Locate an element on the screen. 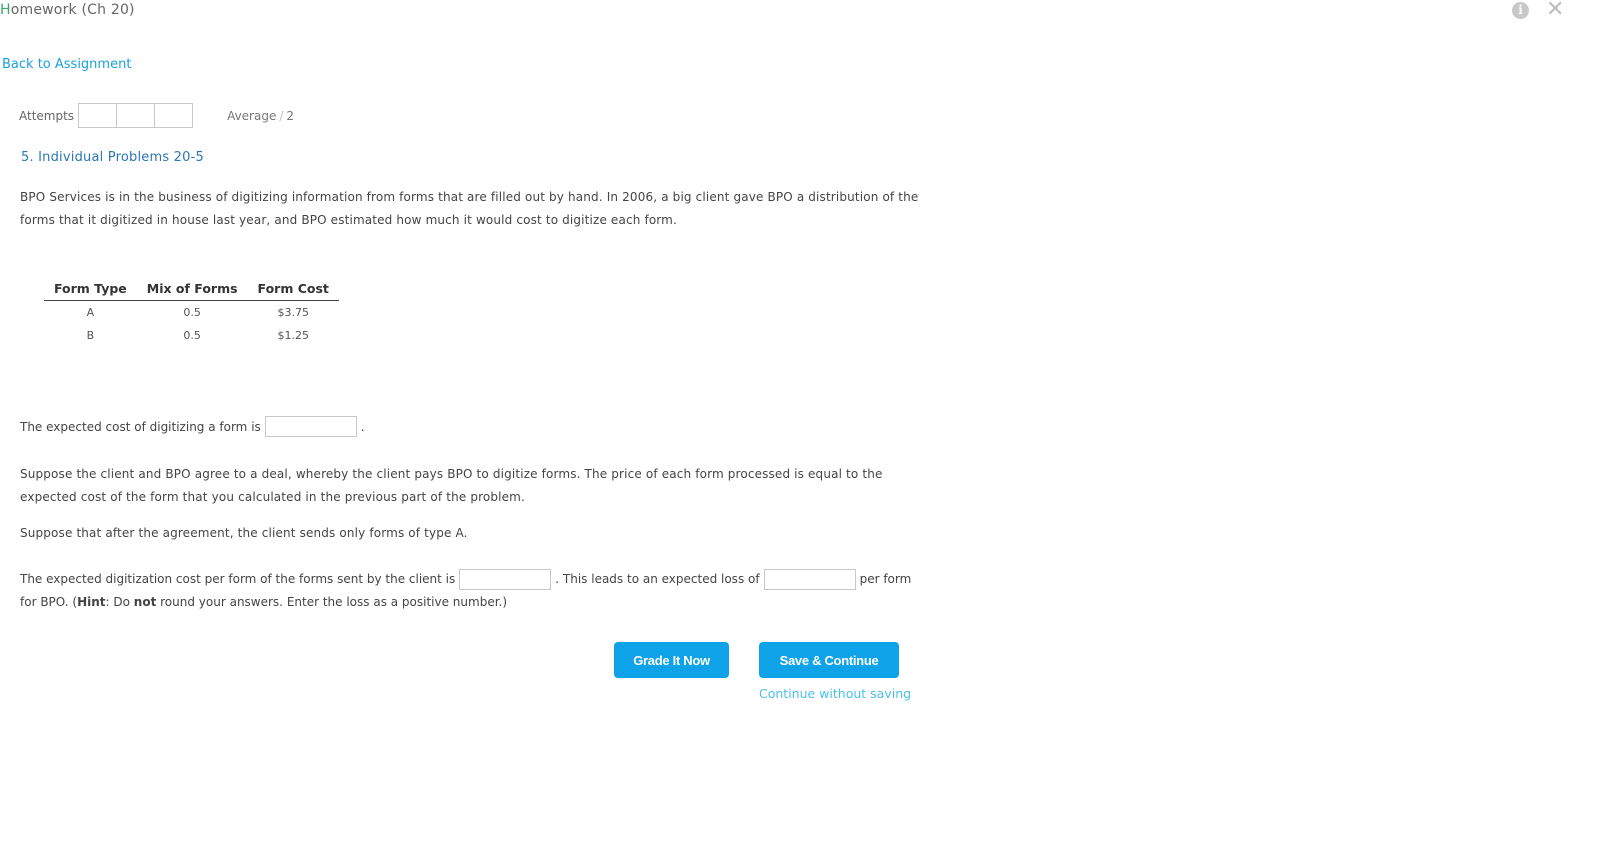 This screenshot has width=1604, height=853. q2-text-4: : Do is located at coordinates (117, 602).